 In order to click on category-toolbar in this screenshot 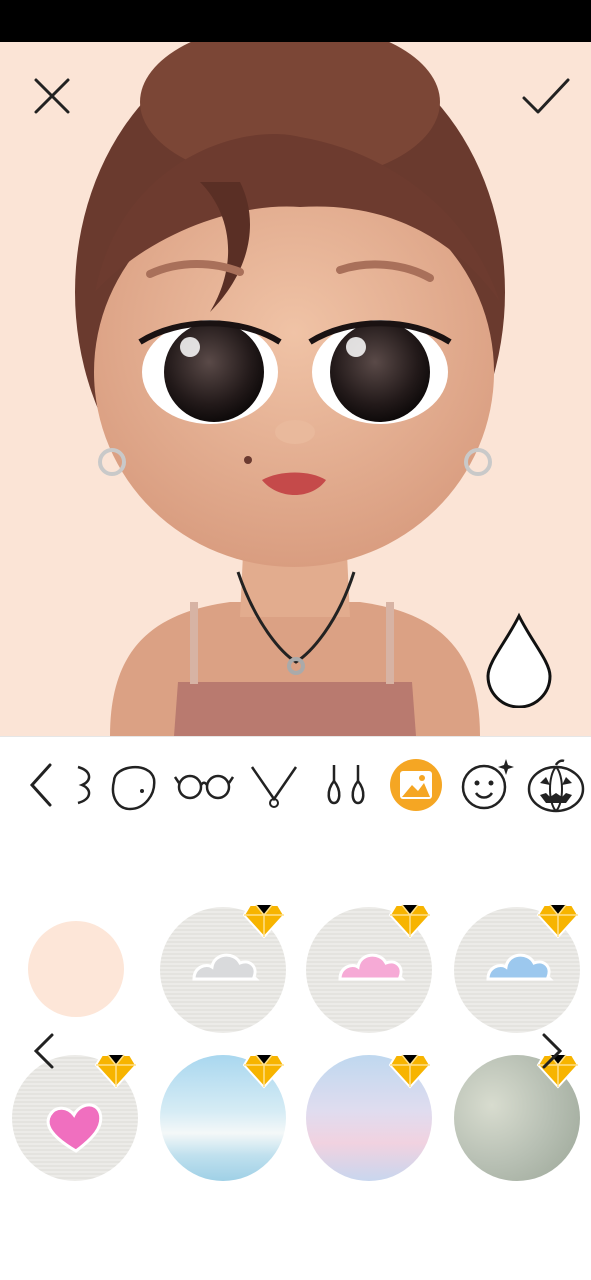, I will do `click(295, 784)`.